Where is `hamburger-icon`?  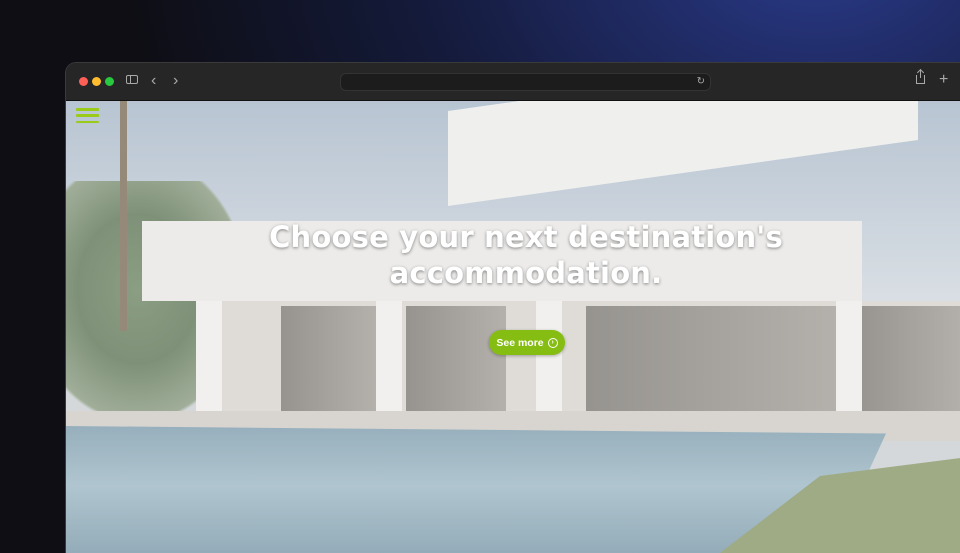
hamburger-icon is located at coordinates (87, 115).